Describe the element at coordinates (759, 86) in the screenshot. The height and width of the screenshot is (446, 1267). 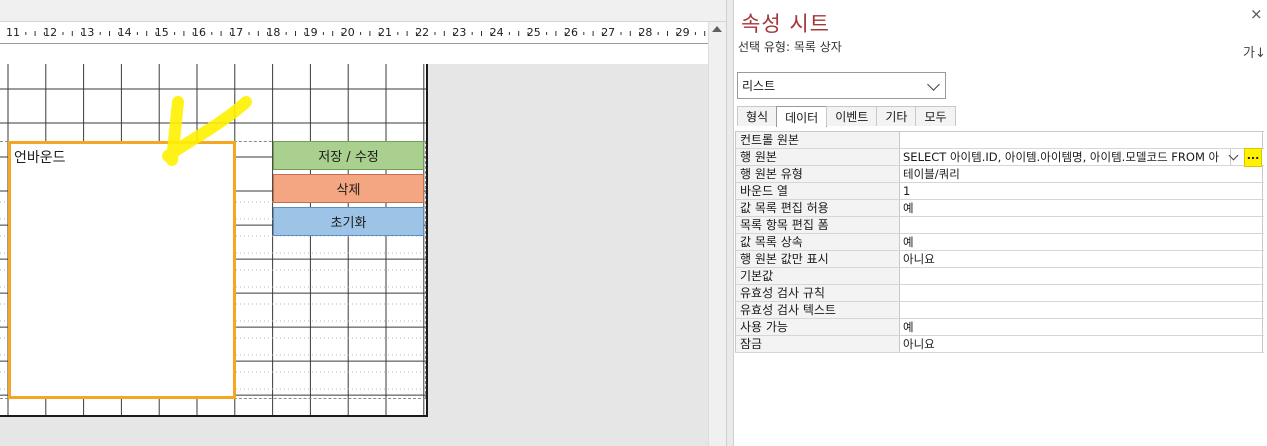
I see `object-selector-value: 리스트` at that location.